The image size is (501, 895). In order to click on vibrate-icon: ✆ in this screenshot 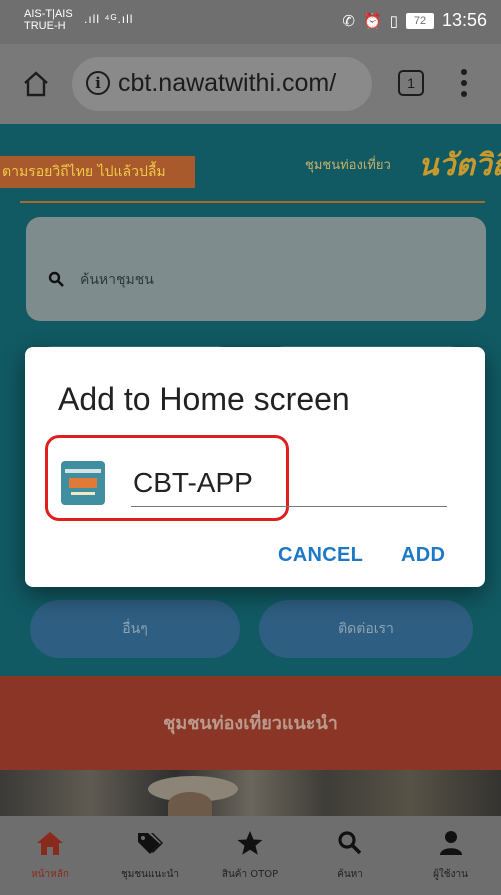, I will do `click(348, 21)`.